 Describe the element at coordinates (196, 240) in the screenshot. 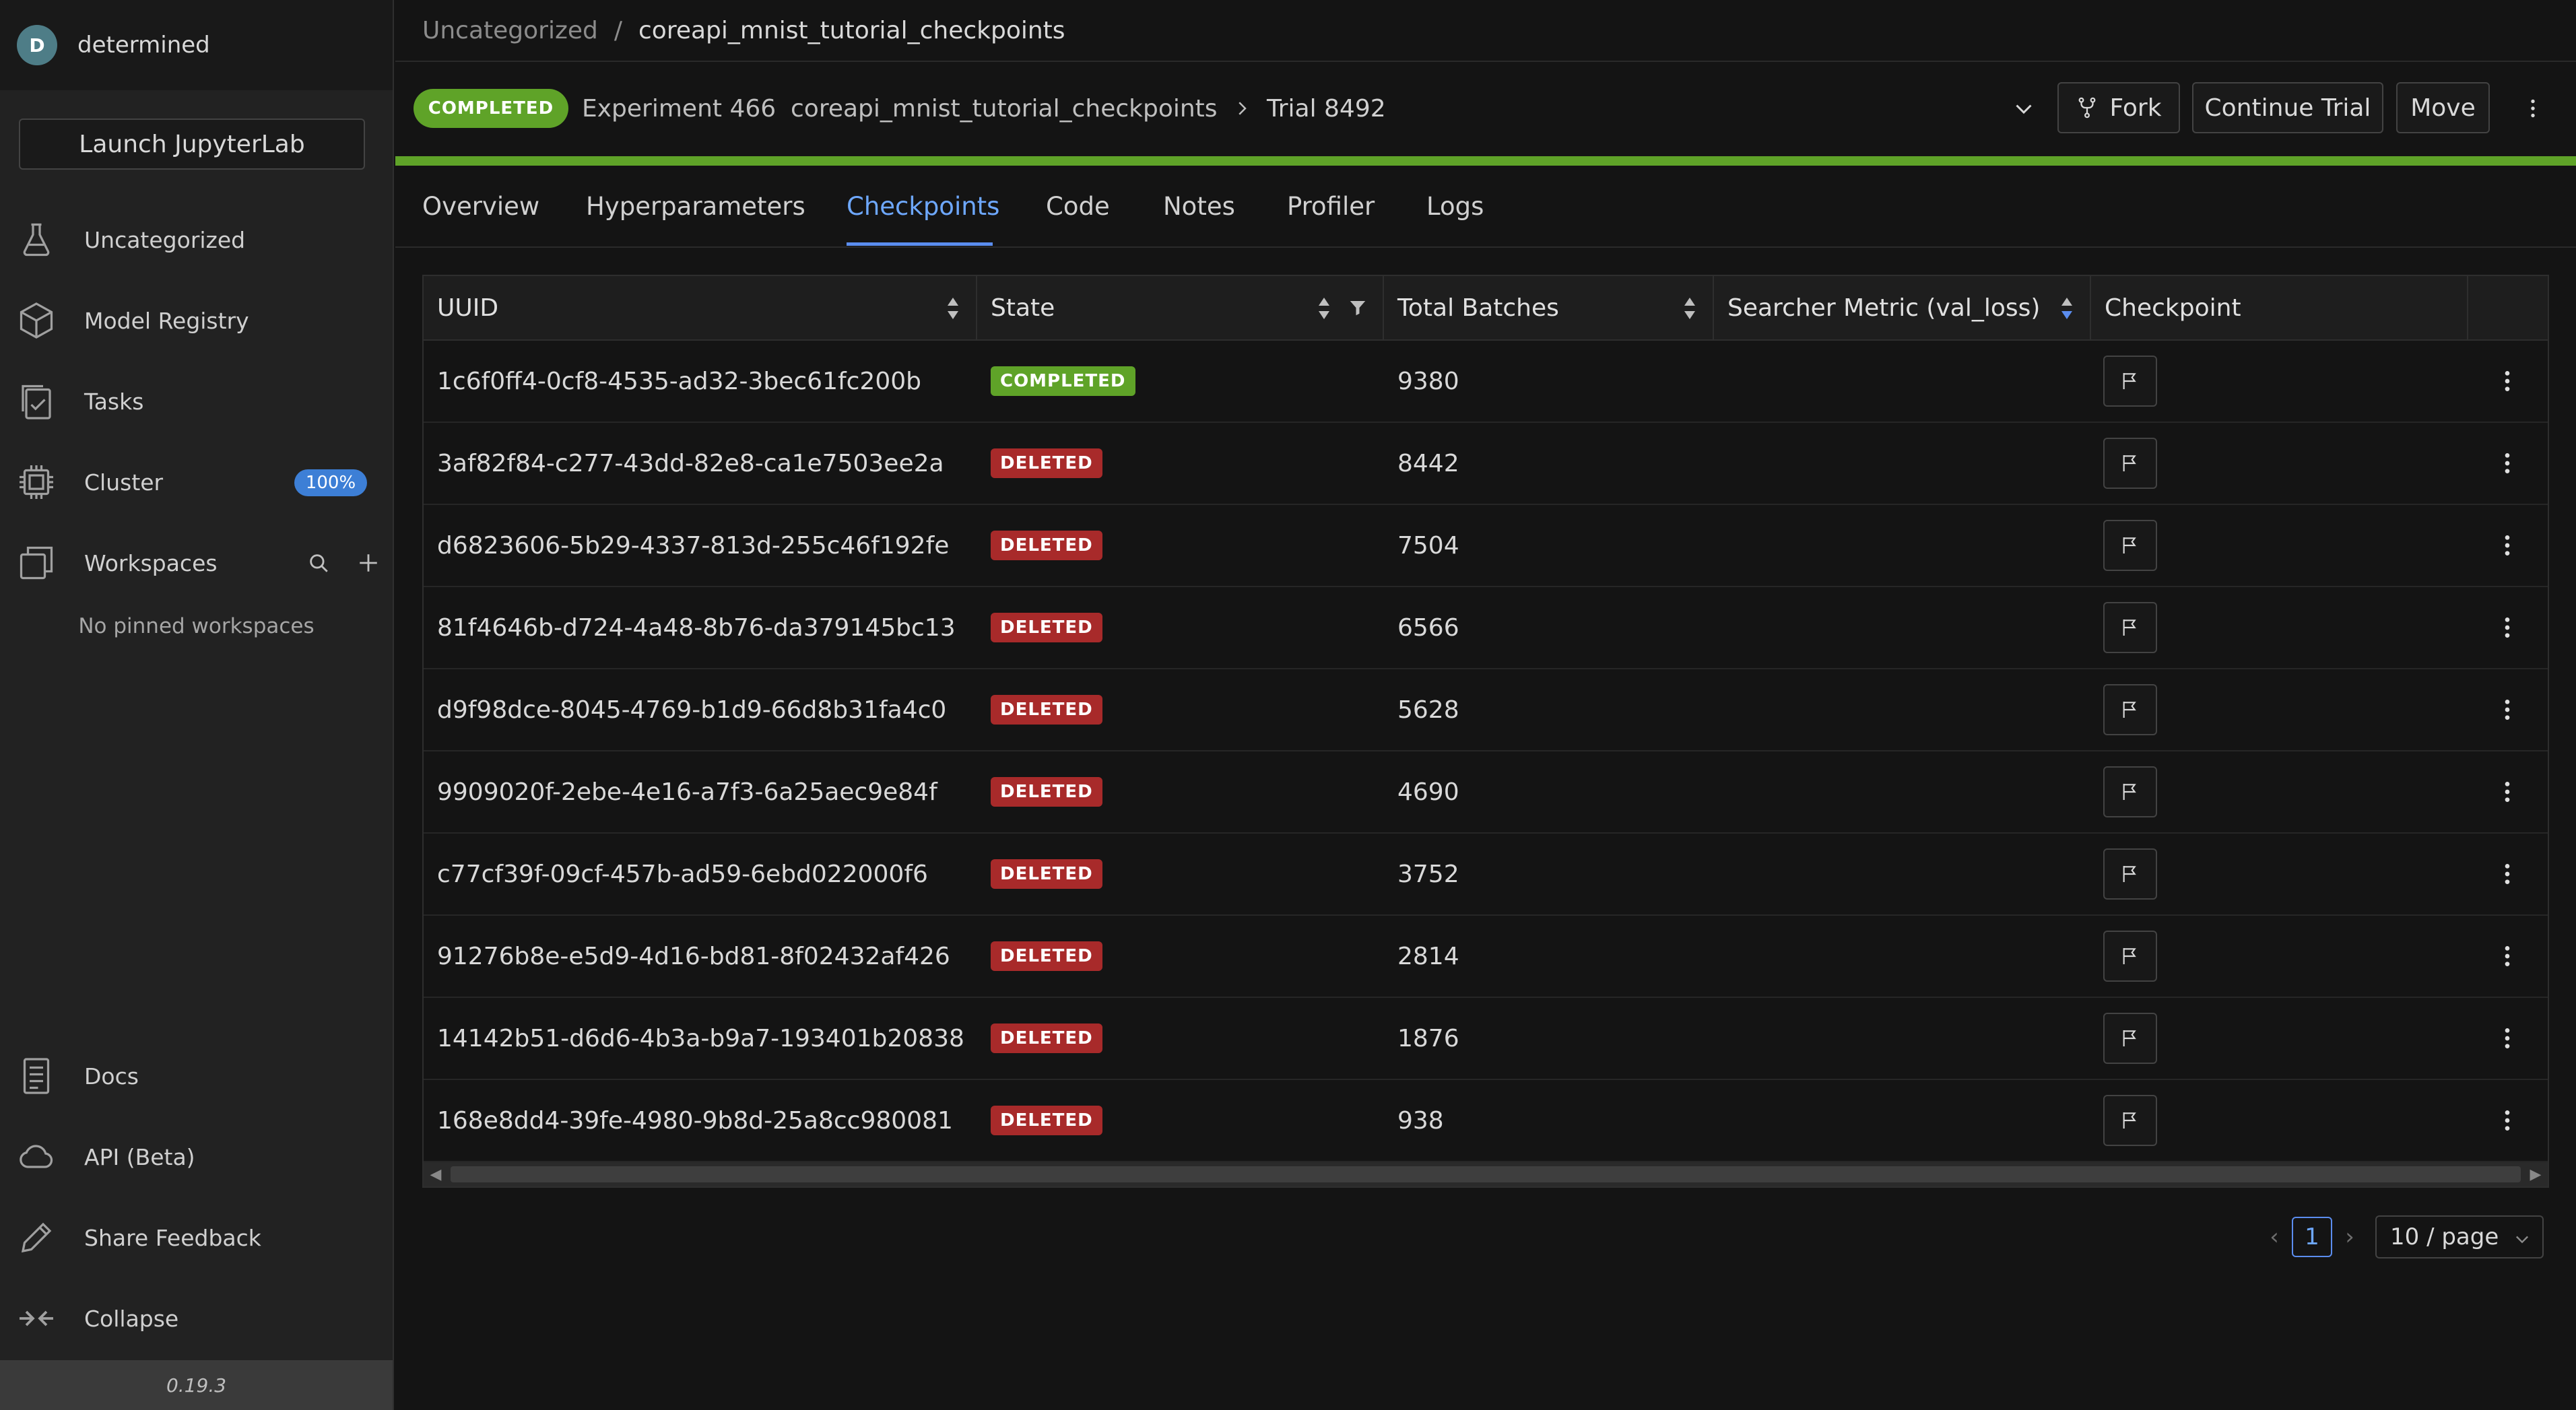

I see `sidebar-item-uncategorized: Uncategorized` at that location.